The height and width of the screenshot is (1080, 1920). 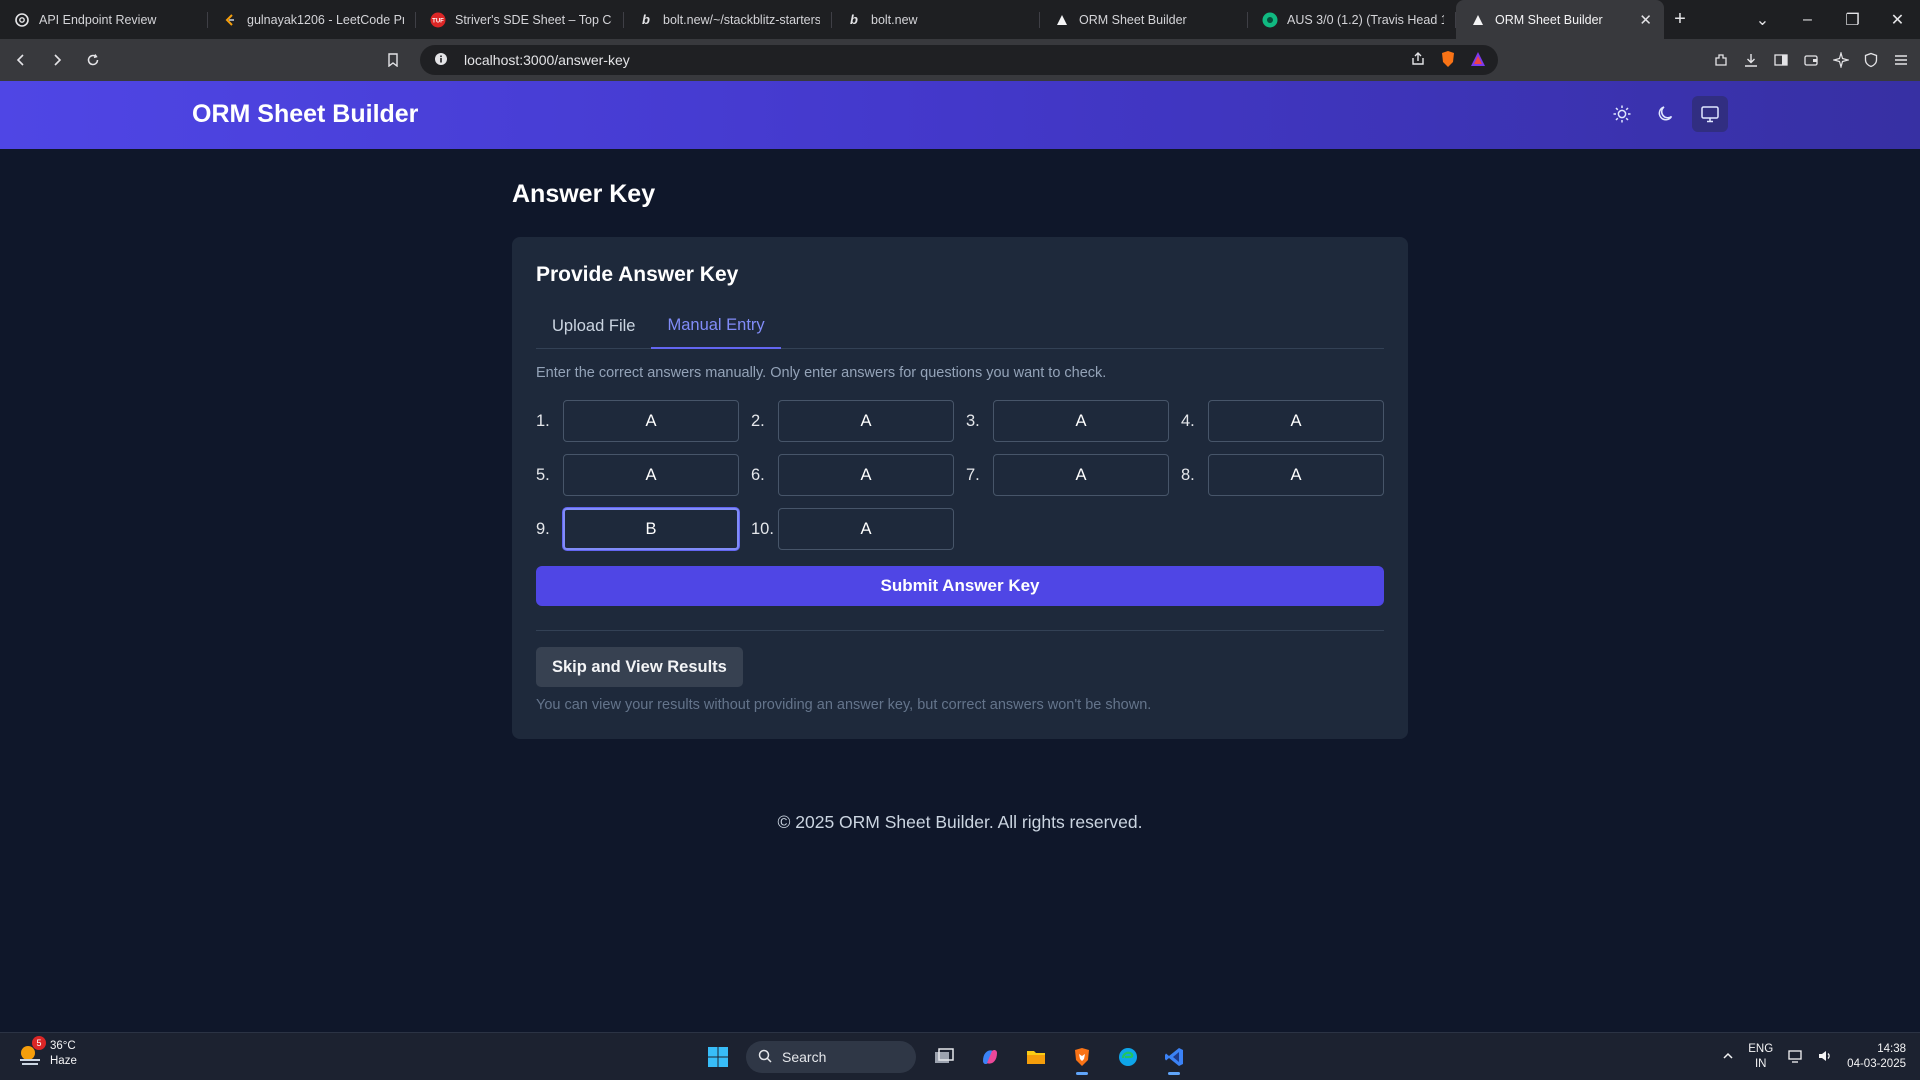 What do you see at coordinates (438, 21) in the screenshot?
I see `svg-text: TUF` at bounding box center [438, 21].